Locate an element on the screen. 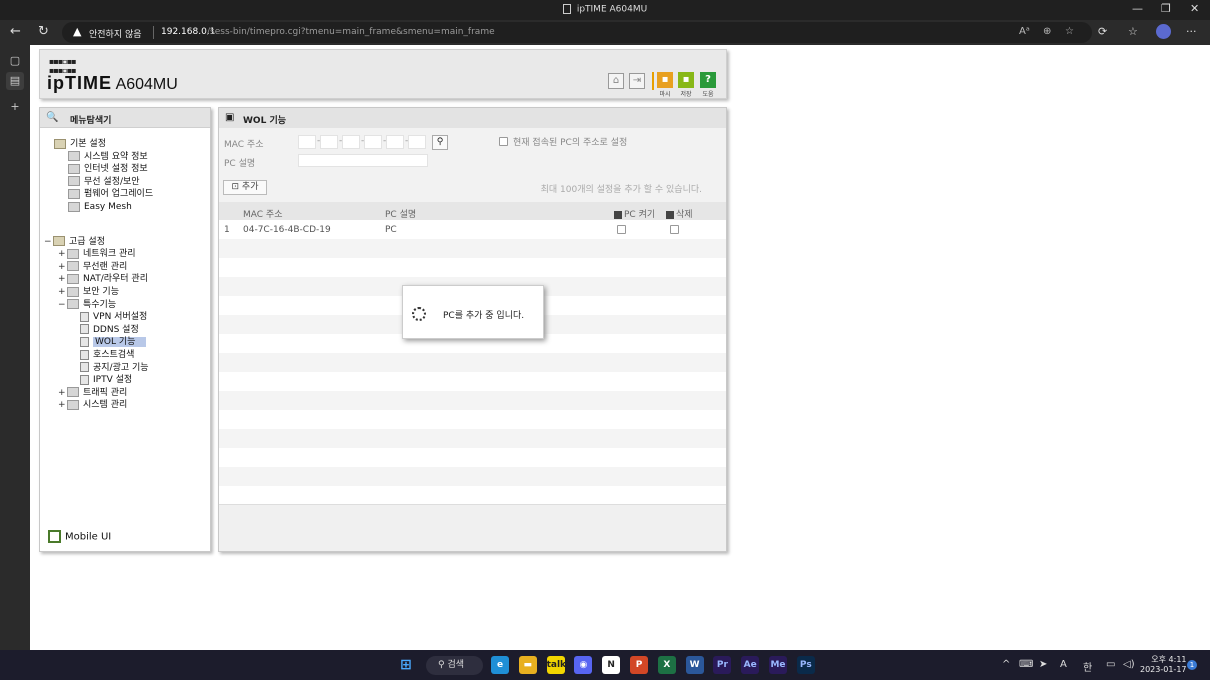 This screenshot has height=680, width=1210. menu-item: 펌웨어 업그레이드 is located at coordinates (110, 194).